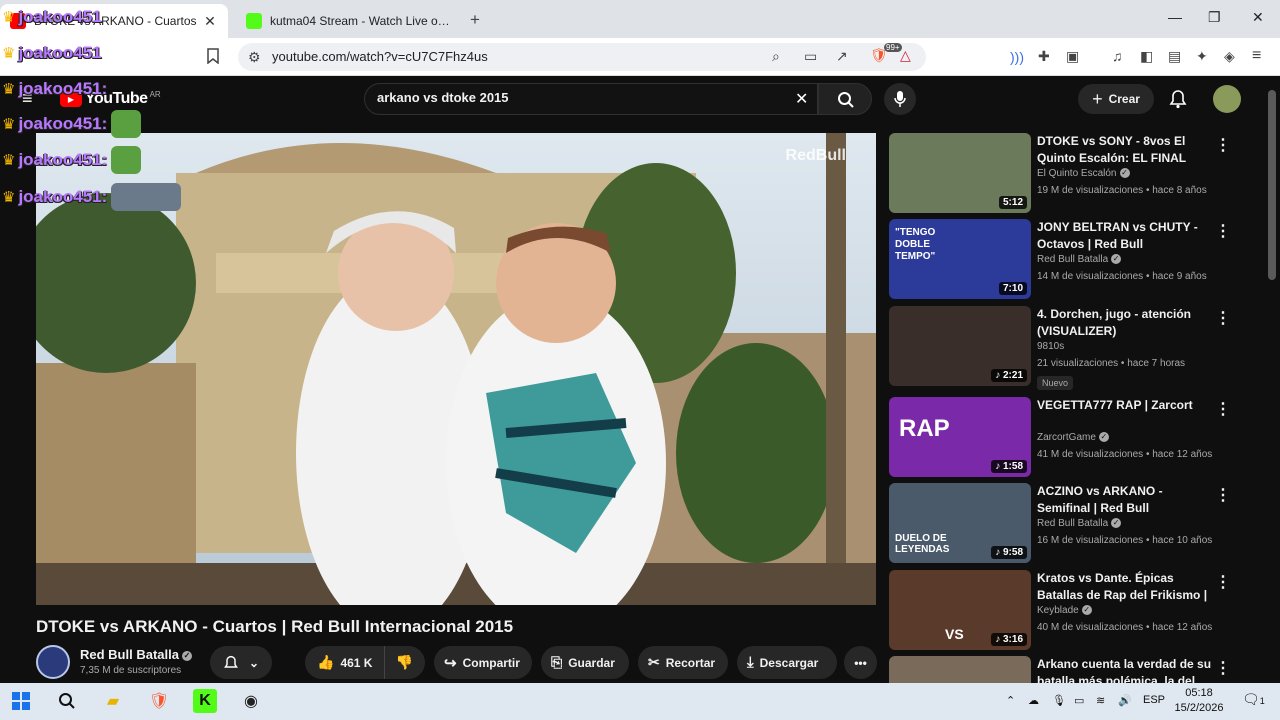 This screenshot has height=720, width=1280. What do you see at coordinates (403, 662) in the screenshot?
I see `dislike-button: 👎` at bounding box center [403, 662].